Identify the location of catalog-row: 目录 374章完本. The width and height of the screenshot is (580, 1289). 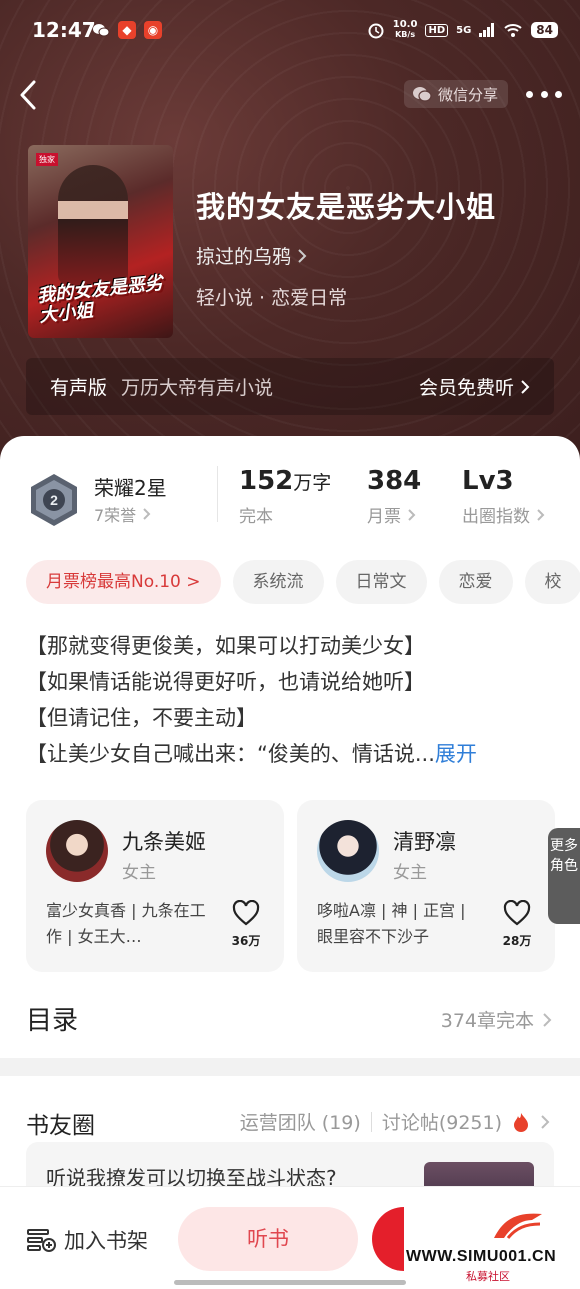
(290, 1027).